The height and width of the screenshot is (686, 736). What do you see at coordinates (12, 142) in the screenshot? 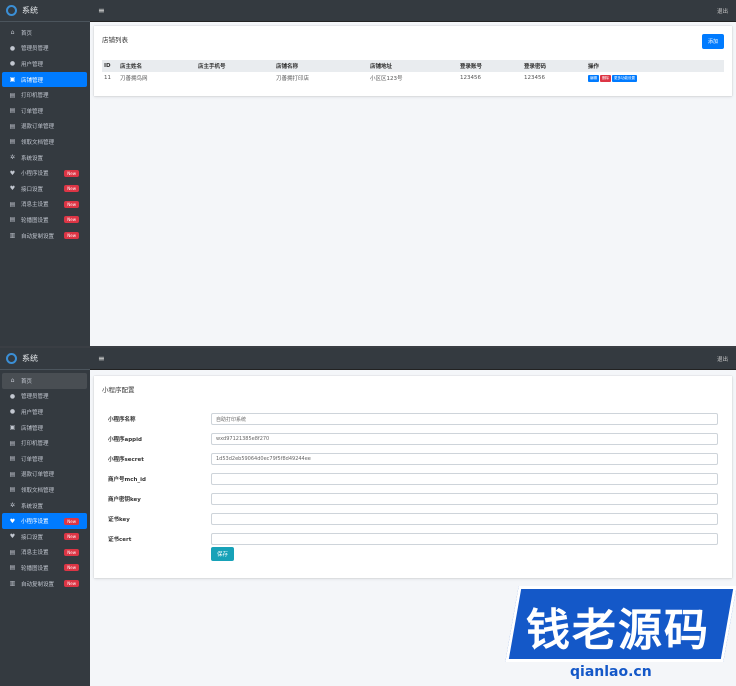
I see `coupon-icon: ▤` at bounding box center [12, 142].